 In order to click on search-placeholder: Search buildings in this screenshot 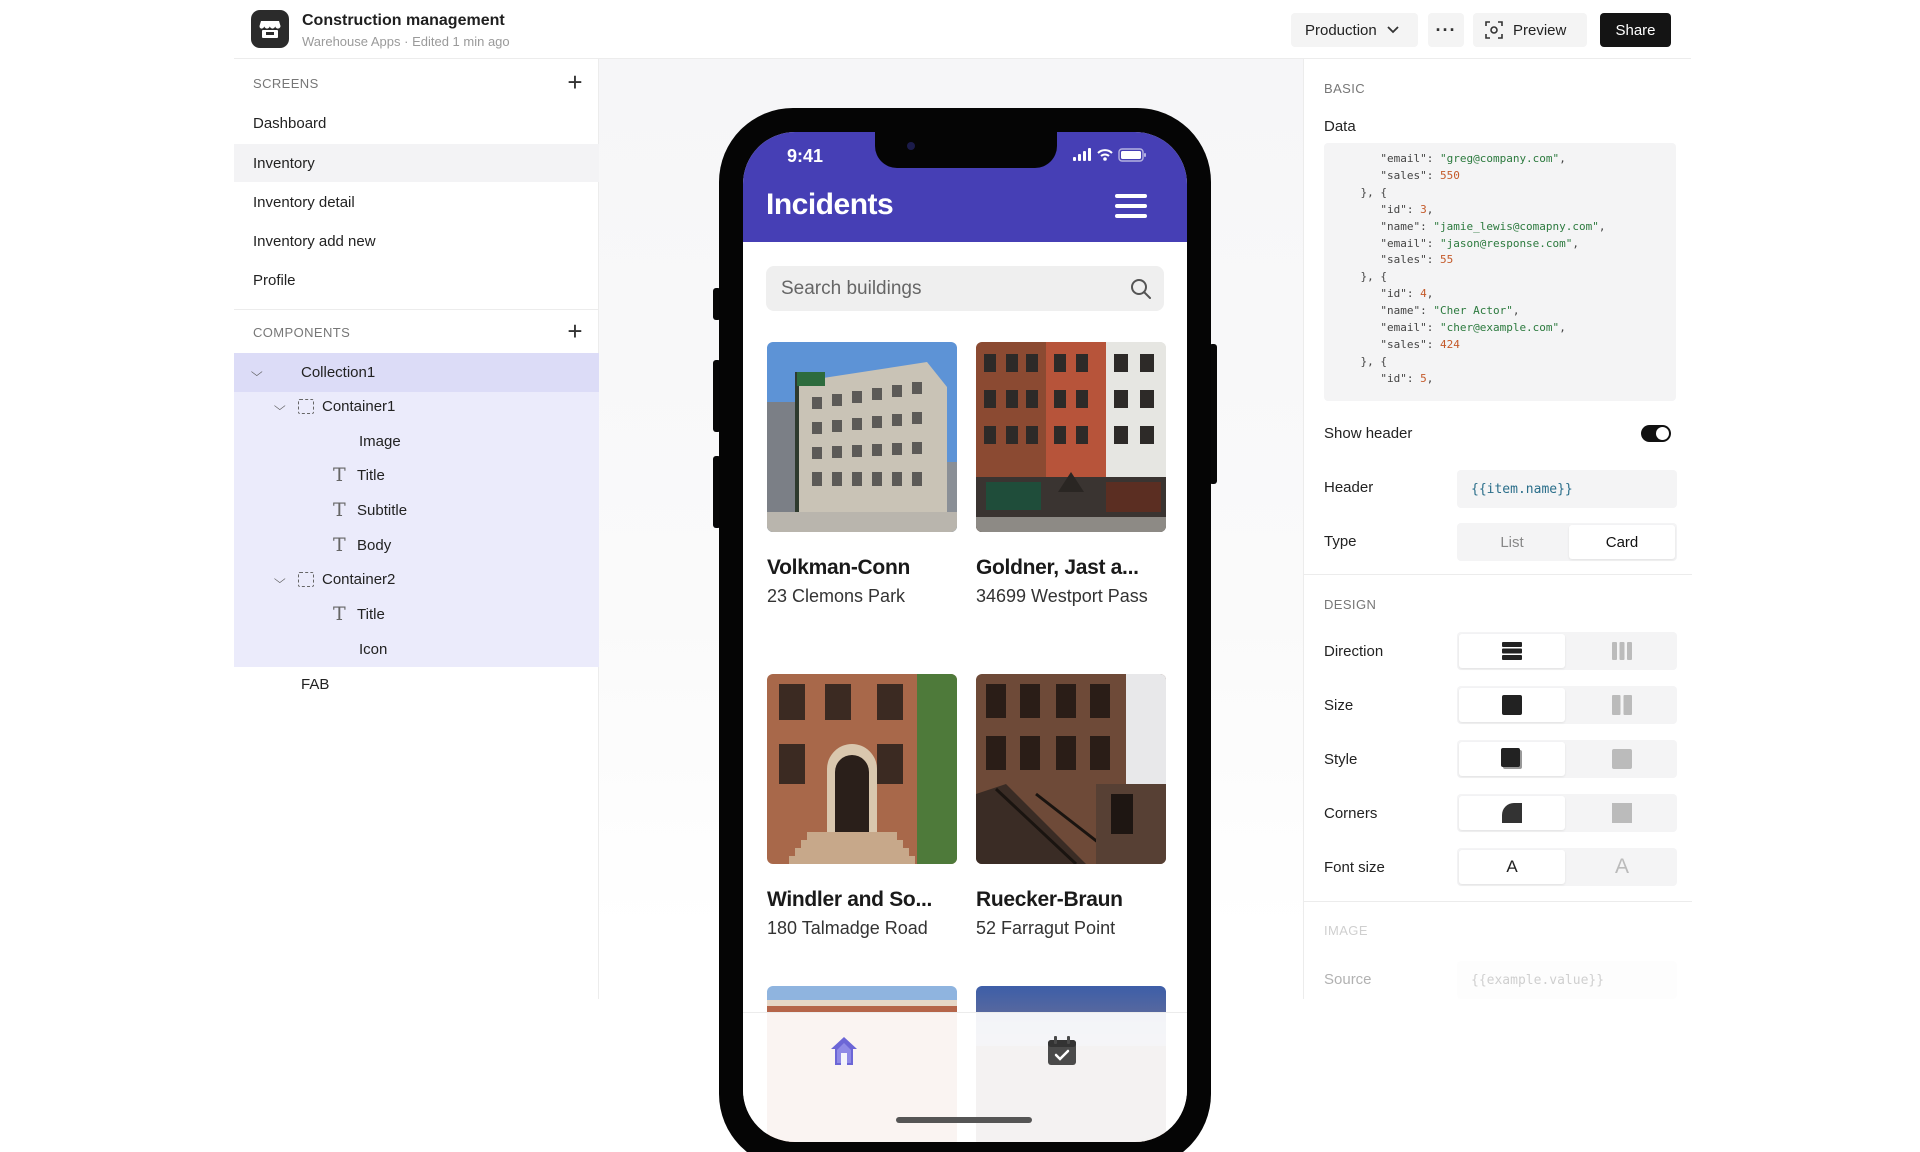, I will do `click(851, 288)`.